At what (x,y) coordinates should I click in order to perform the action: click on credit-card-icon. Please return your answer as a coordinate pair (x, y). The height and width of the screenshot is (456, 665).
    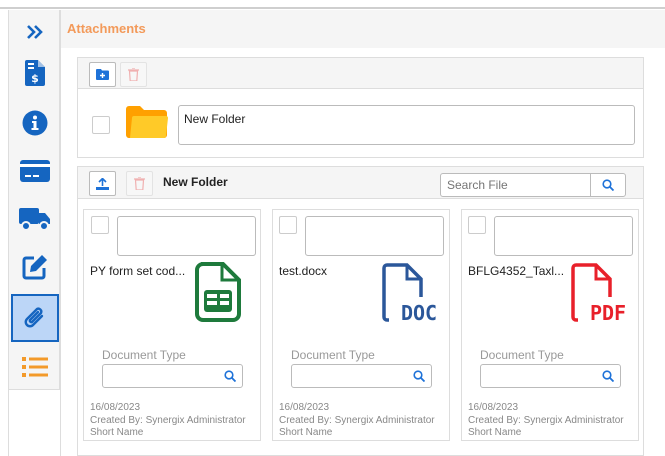
    Looking at the image, I should click on (35, 171).